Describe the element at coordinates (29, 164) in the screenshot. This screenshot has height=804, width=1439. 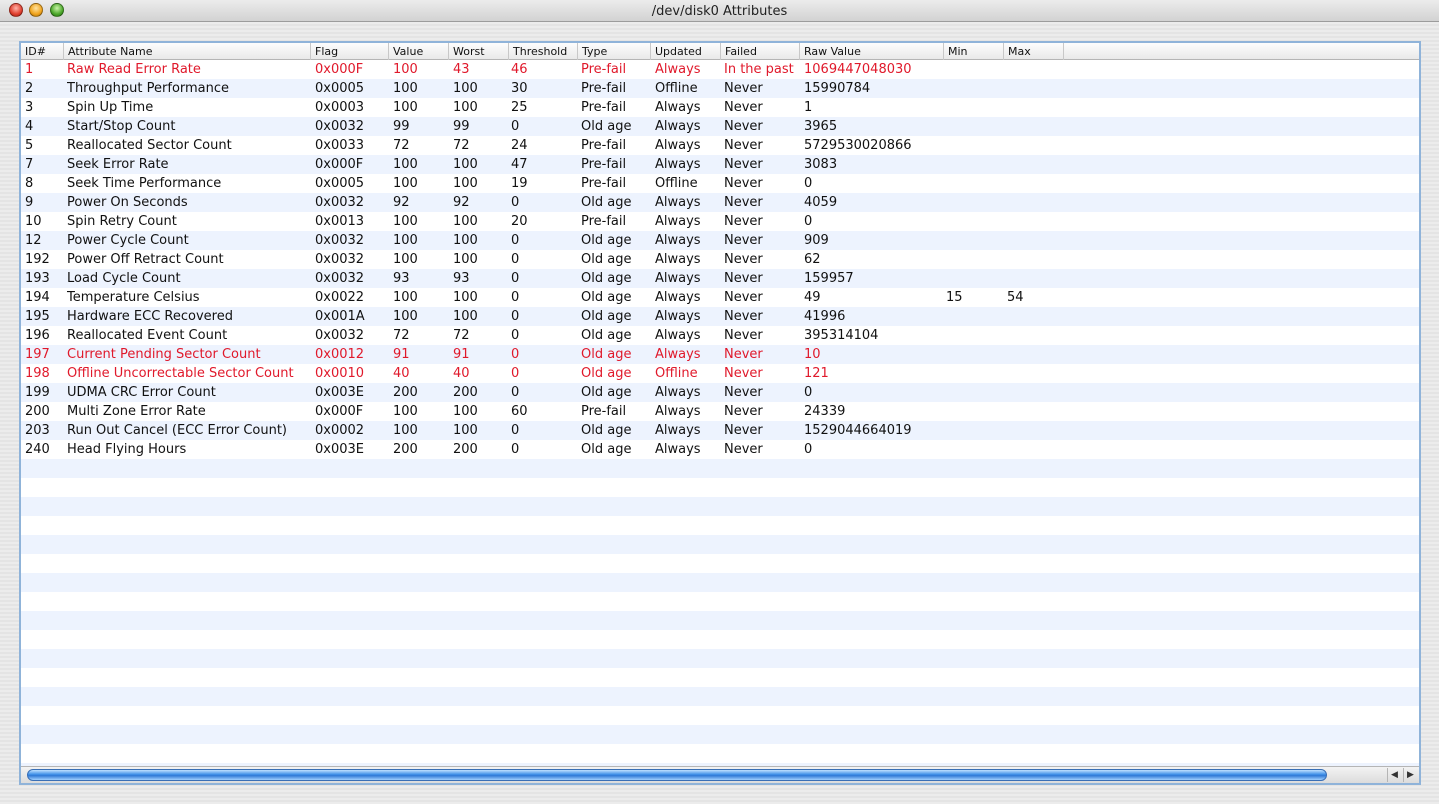
I see `cell-id: 7` at that location.